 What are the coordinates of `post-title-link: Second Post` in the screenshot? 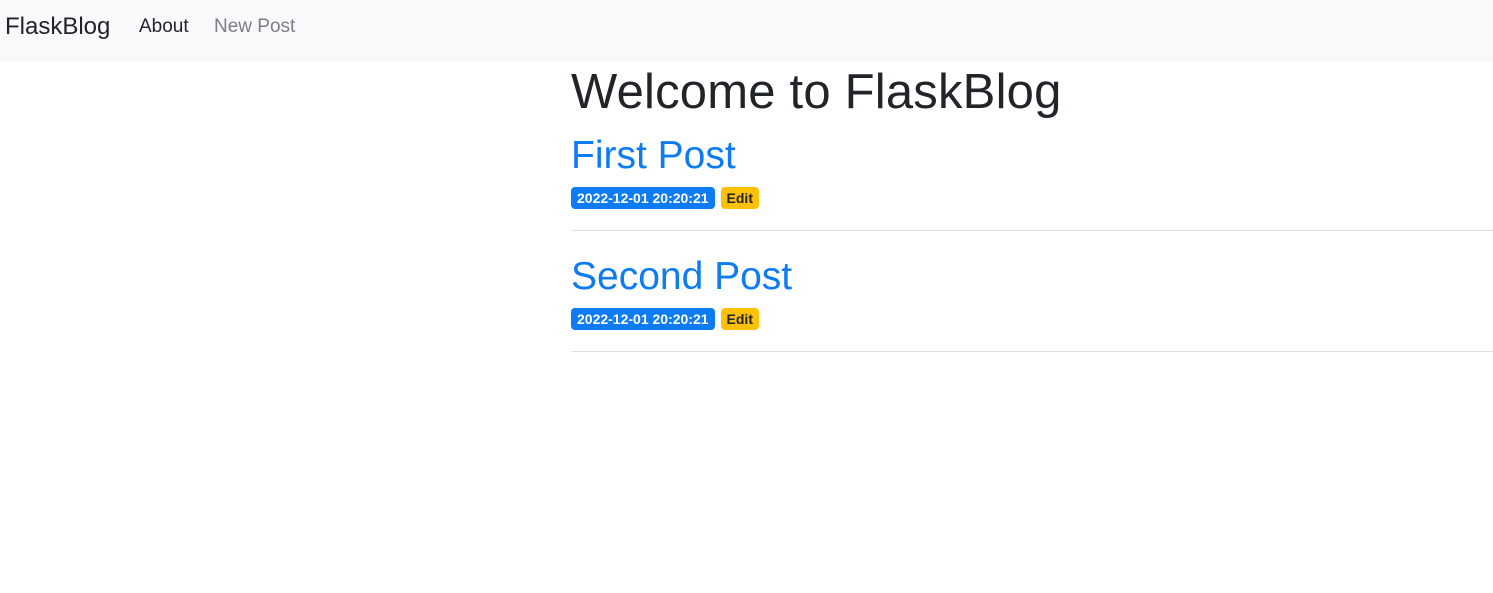 It's located at (681, 277).